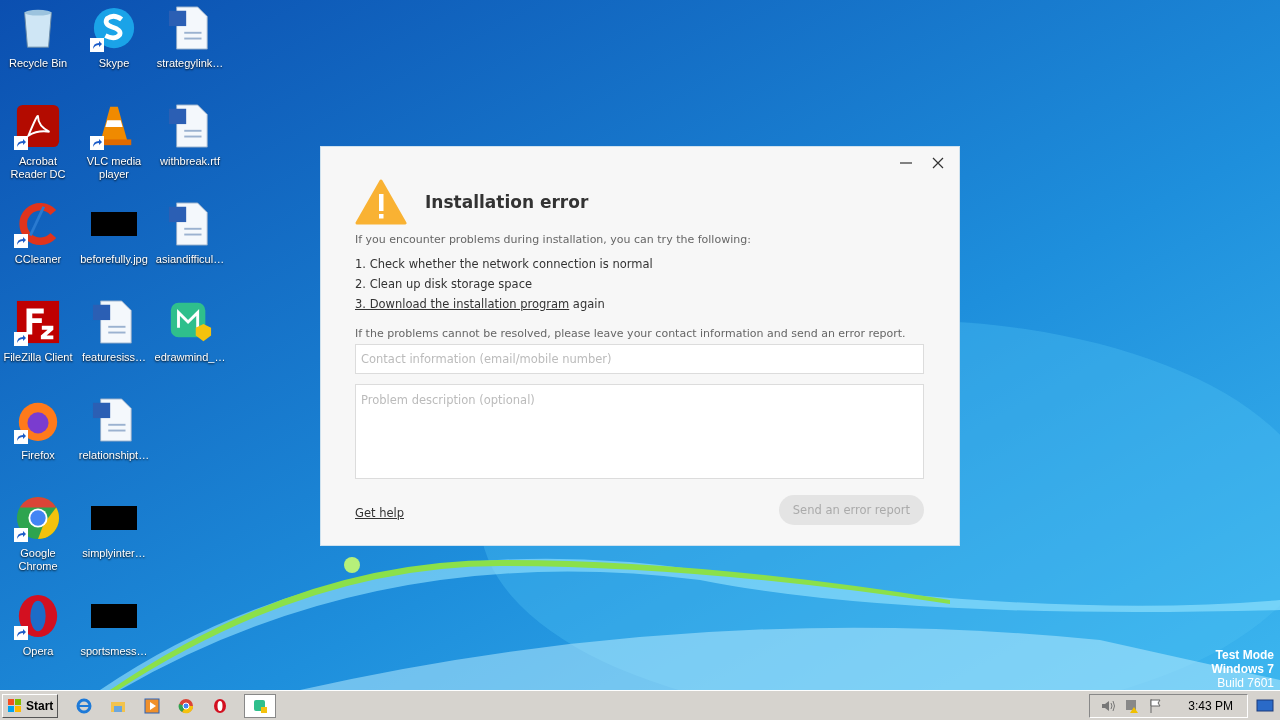 This screenshot has height=720, width=1280. Describe the element at coordinates (15, 705) in the screenshot. I see `windows-logo-icon` at that location.